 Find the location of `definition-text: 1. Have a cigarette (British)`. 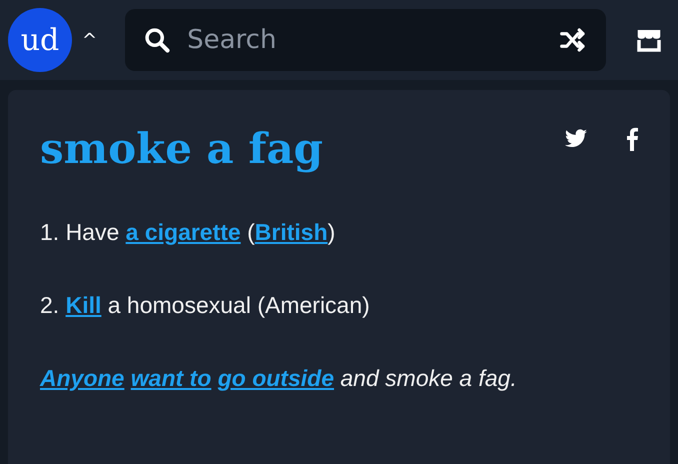

definition-text: 1. Have a cigarette (British) is located at coordinates (188, 232).